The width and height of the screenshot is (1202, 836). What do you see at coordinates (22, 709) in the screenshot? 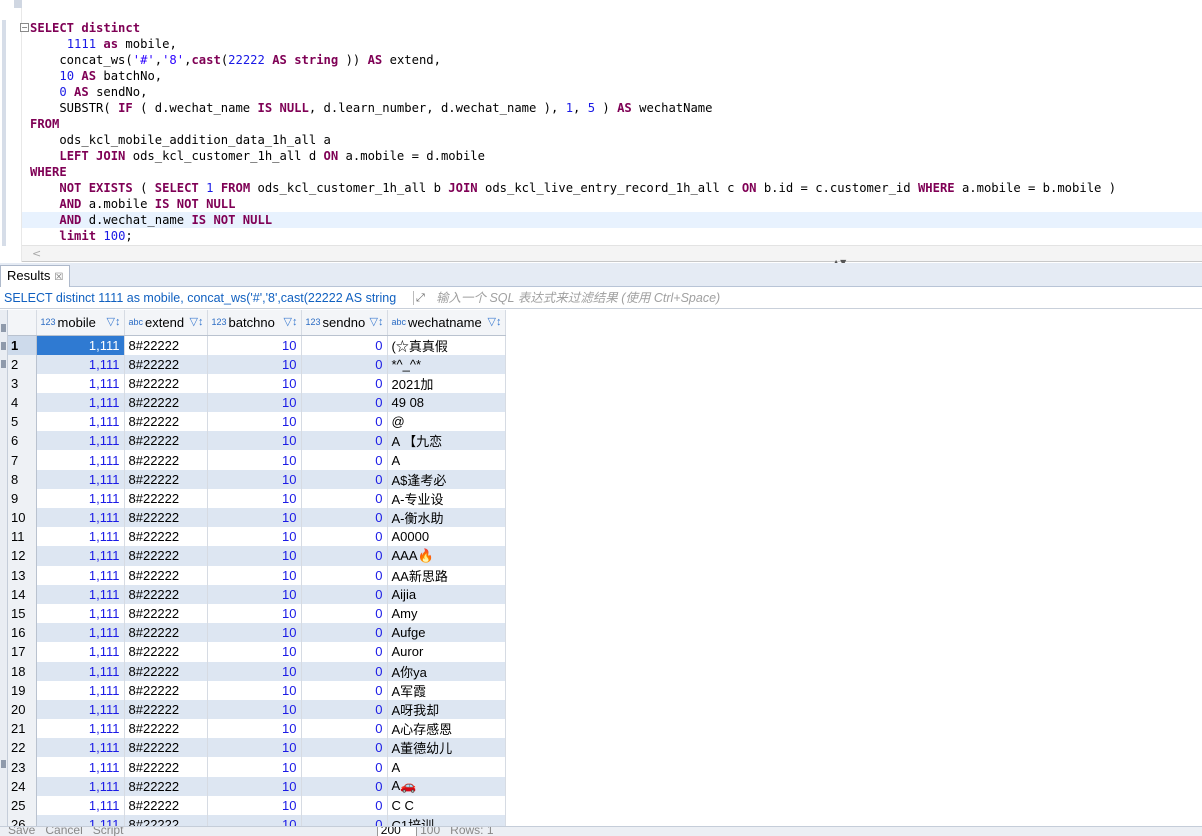
I see `row-number: 20` at bounding box center [22, 709].